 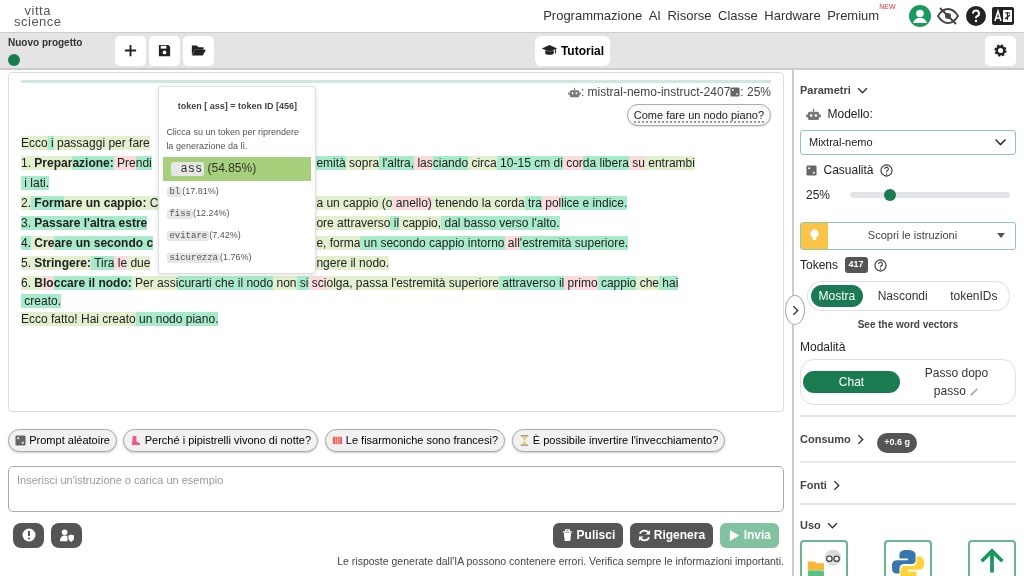 I want to click on token: C, so click(x=152, y=203).